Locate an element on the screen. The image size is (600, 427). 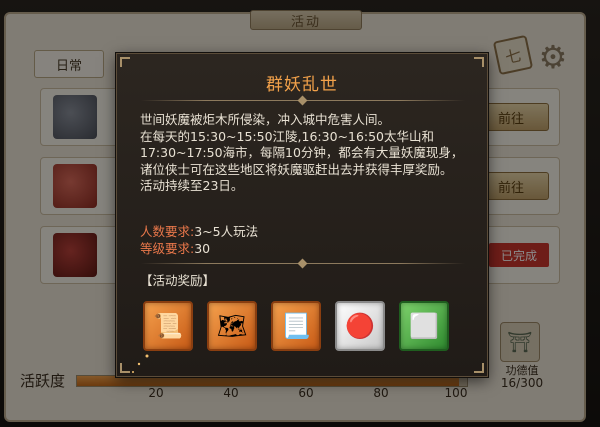
scroll-bundle-icon: 📜 is located at coordinates (168, 326).